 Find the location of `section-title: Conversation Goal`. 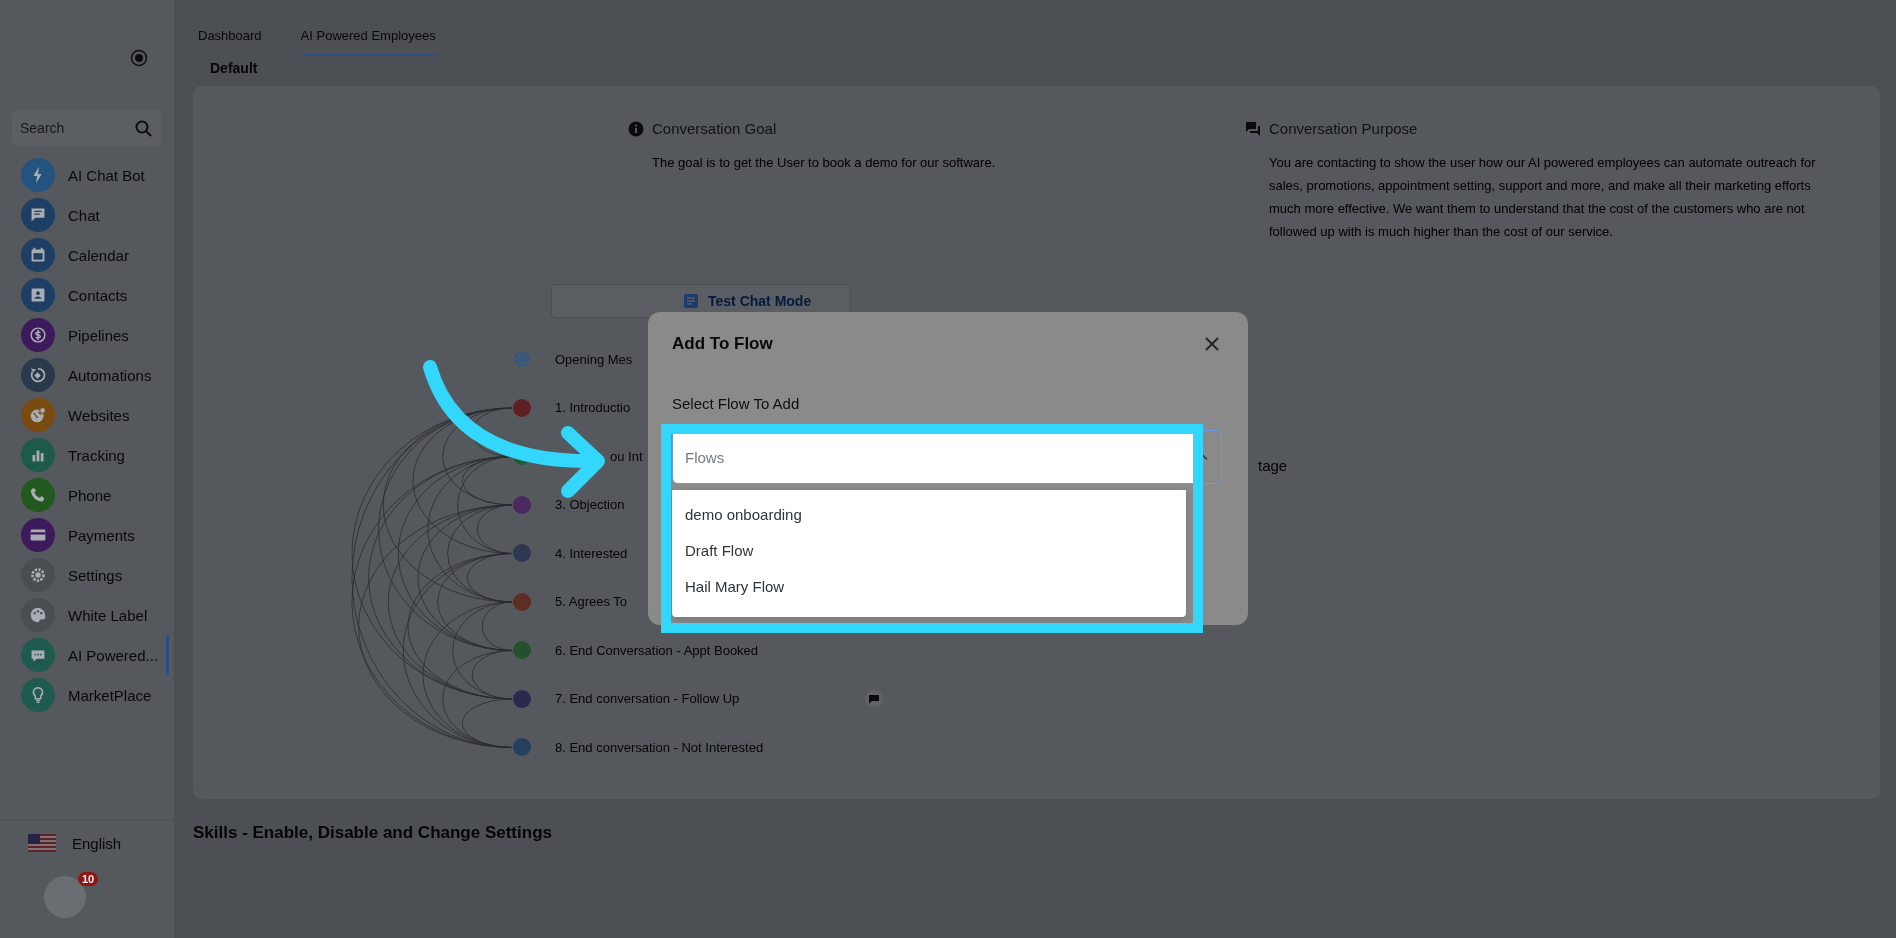

section-title: Conversation Goal is located at coordinates (714, 128).